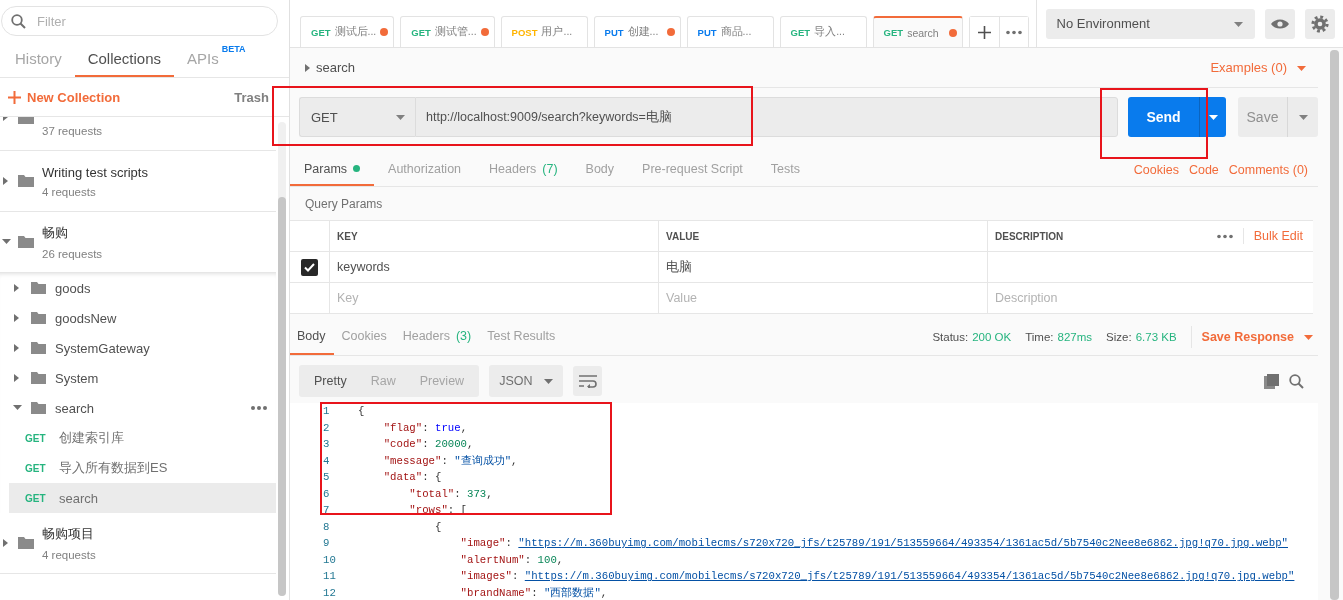 The width and height of the screenshot is (1343, 600). What do you see at coordinates (142, 438) in the screenshot?
I see `request-item: GET 创建索引库` at bounding box center [142, 438].